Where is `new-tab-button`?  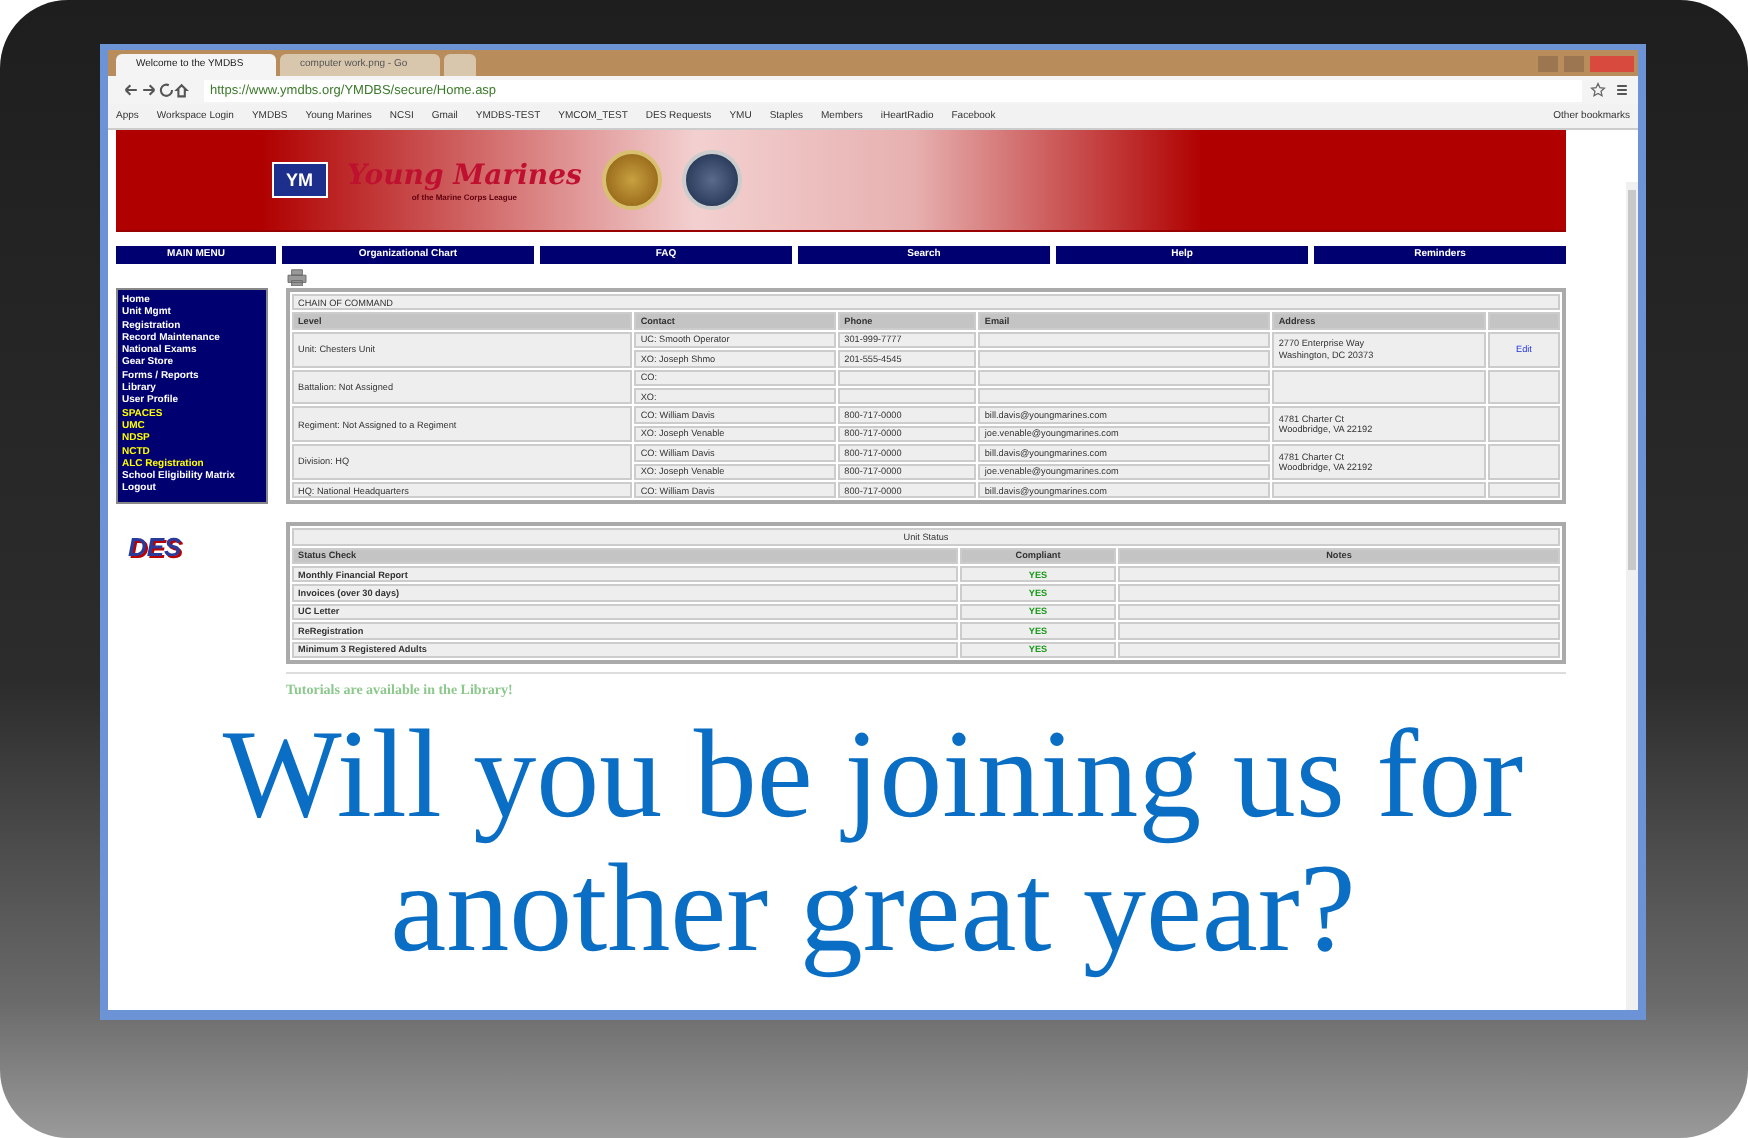 new-tab-button is located at coordinates (460, 65).